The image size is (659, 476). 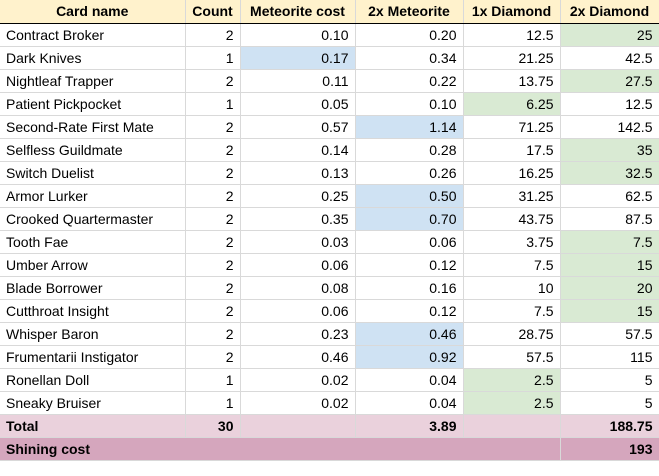 What do you see at coordinates (298, 173) in the screenshot?
I see `meteorite-cell: 0.13` at bounding box center [298, 173].